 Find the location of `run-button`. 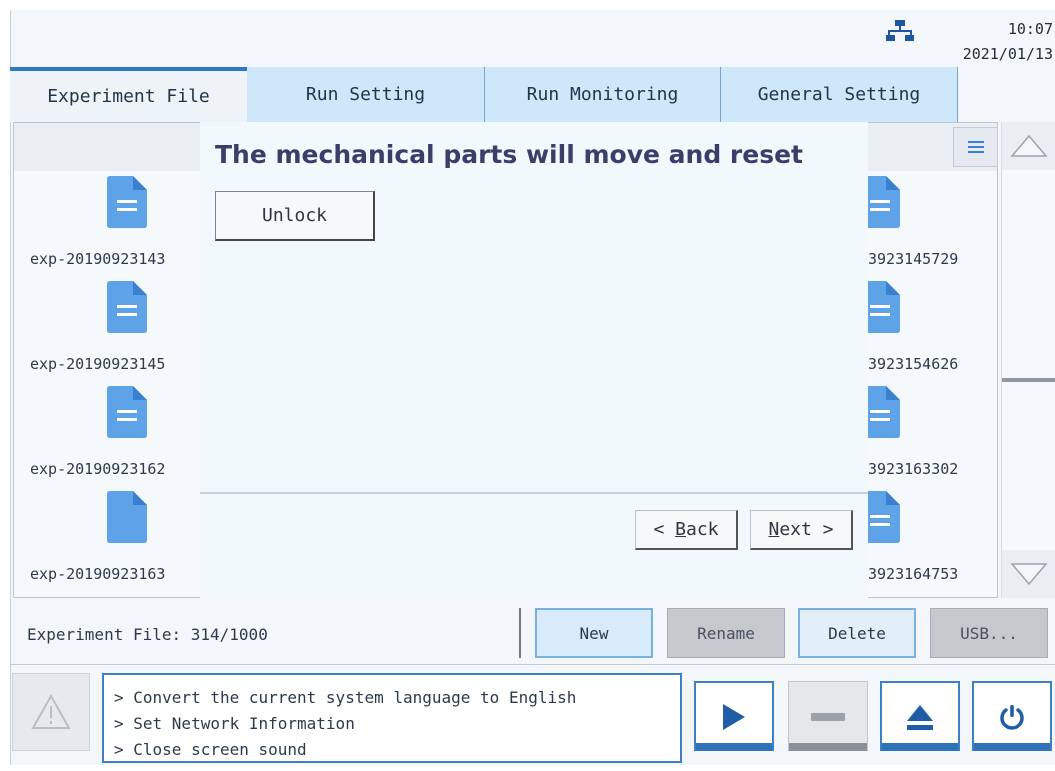

run-button is located at coordinates (734, 716).